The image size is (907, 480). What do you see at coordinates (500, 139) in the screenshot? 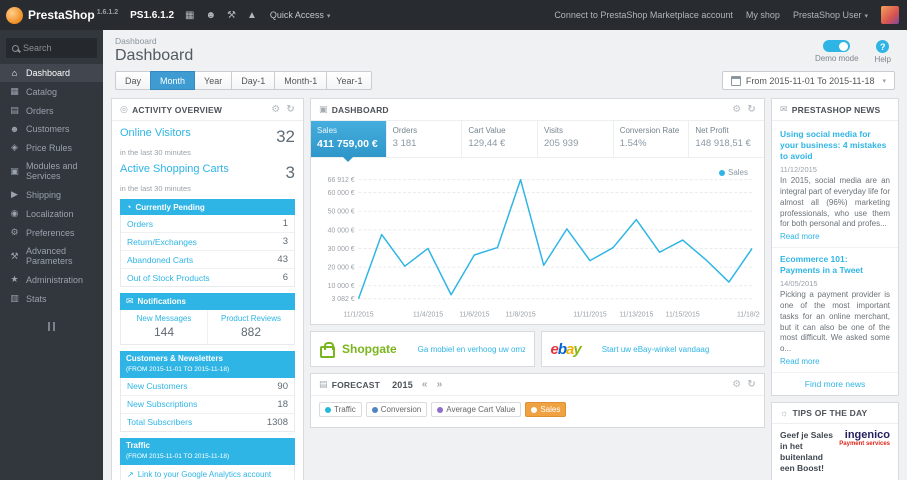
I see `kpi-cart-value: Cart Value 129,44 €` at bounding box center [500, 139].